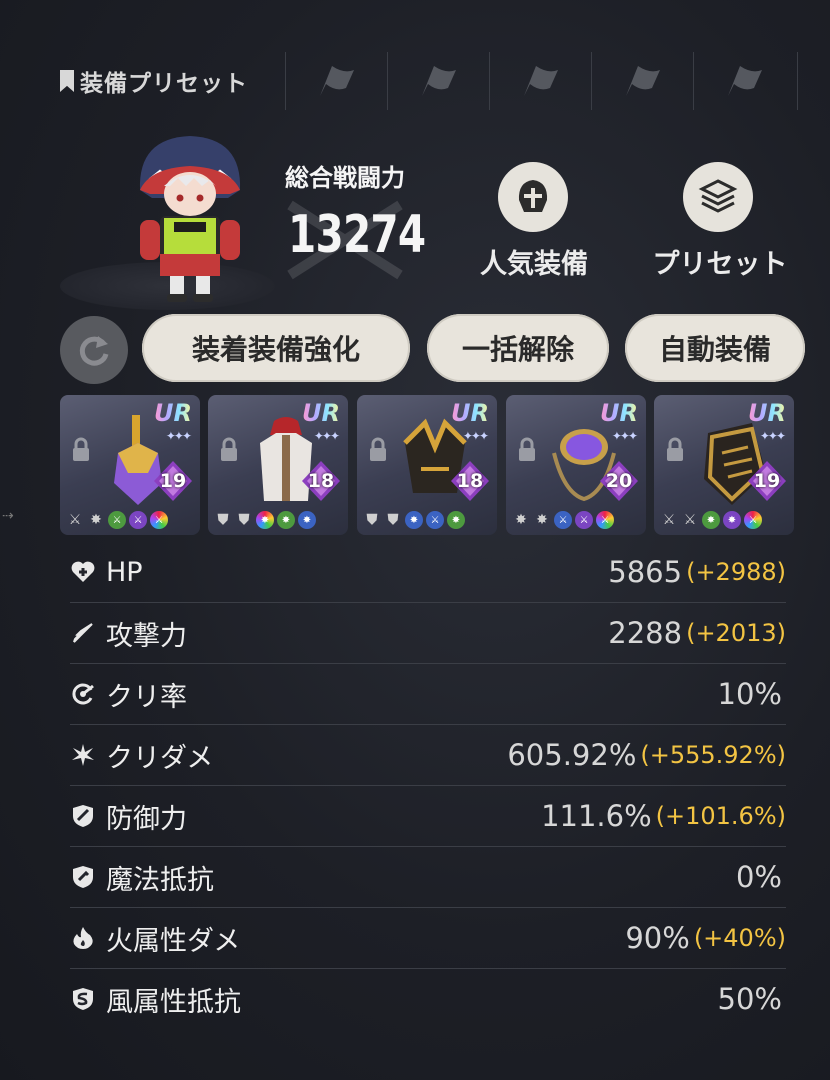  What do you see at coordinates (276, 348) in the screenshot?
I see `enhance-equipped-button: 装着装備強化` at bounding box center [276, 348].